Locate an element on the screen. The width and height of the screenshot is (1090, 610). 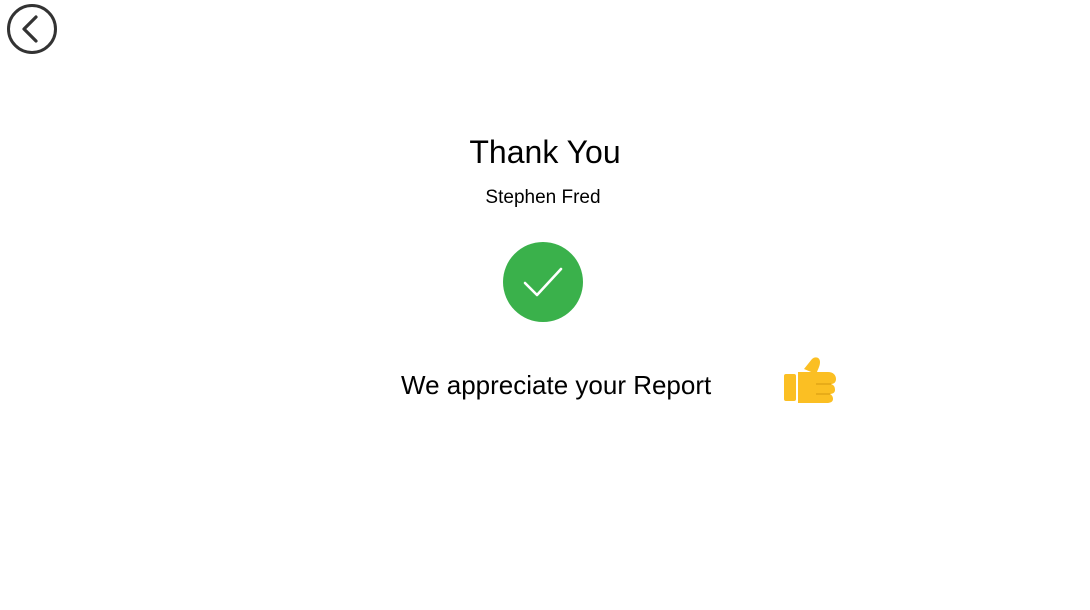
chevron-left-circle-icon is located at coordinates (32, 29).